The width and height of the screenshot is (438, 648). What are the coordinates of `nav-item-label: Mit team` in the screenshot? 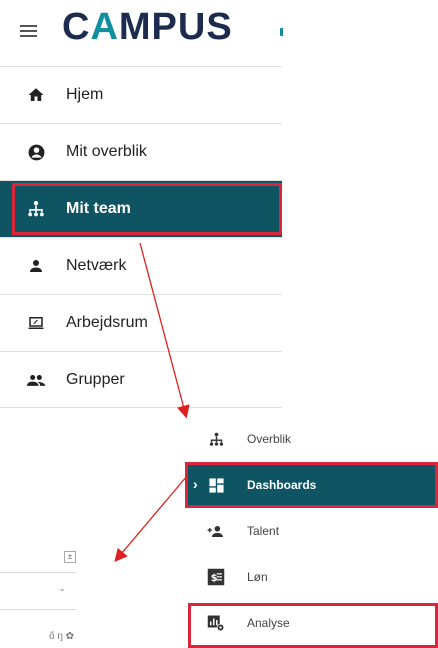 It's located at (98, 208).